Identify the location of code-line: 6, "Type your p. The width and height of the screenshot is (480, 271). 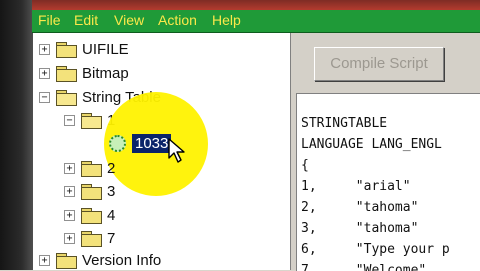
(375, 249).